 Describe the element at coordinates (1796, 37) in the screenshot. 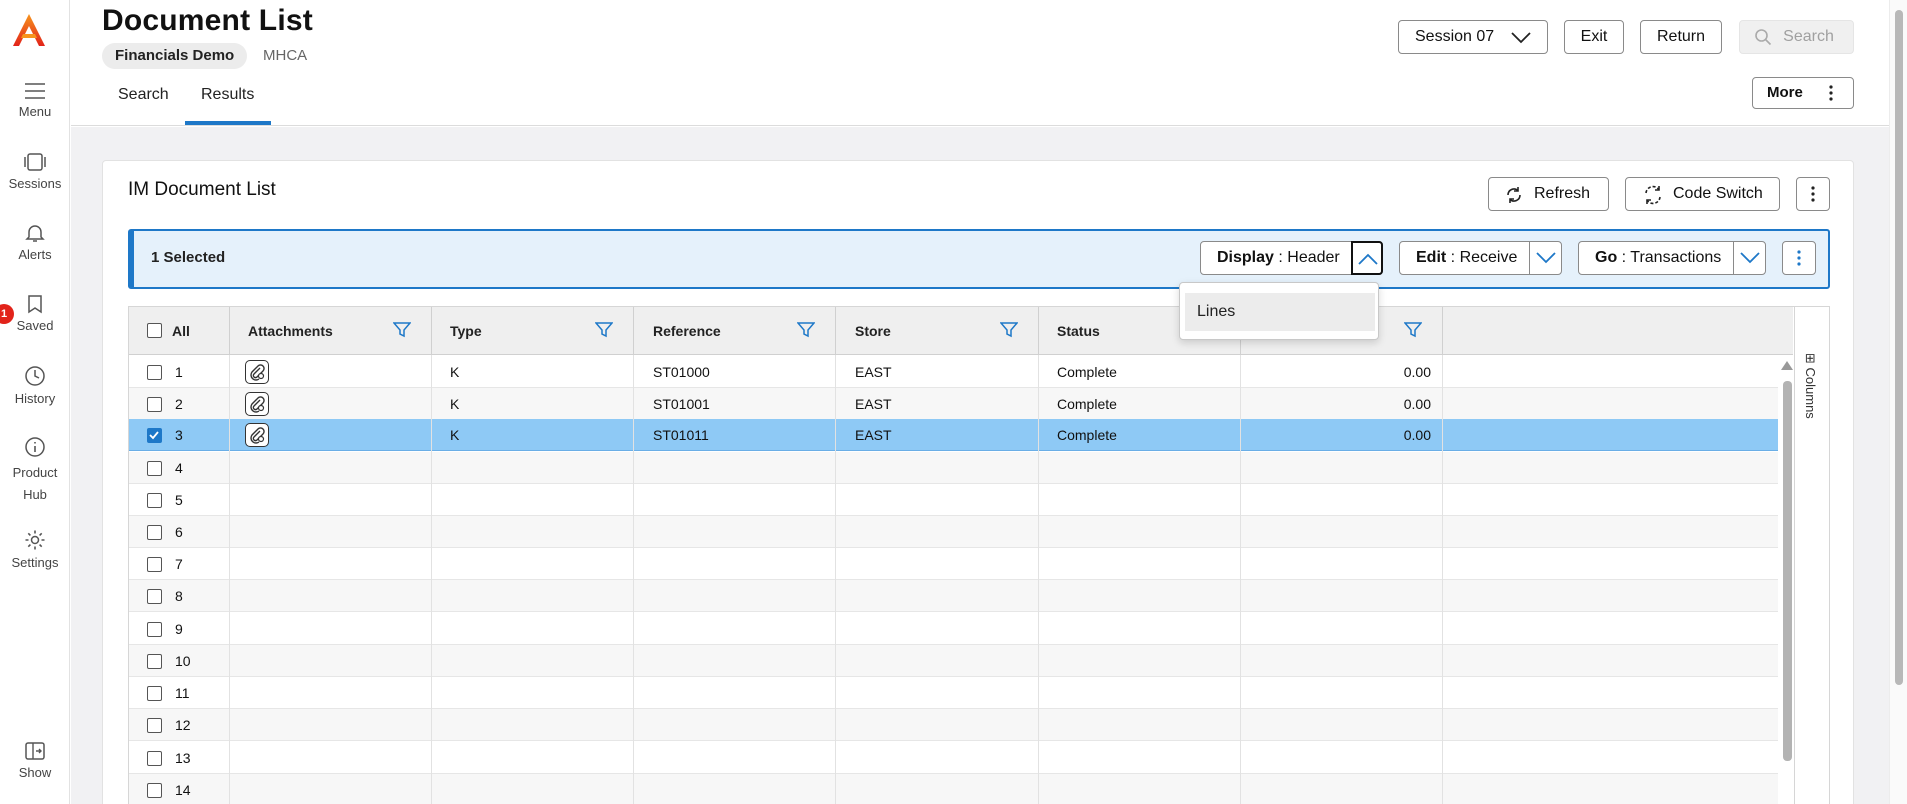

I see `search-button: Search` at that location.